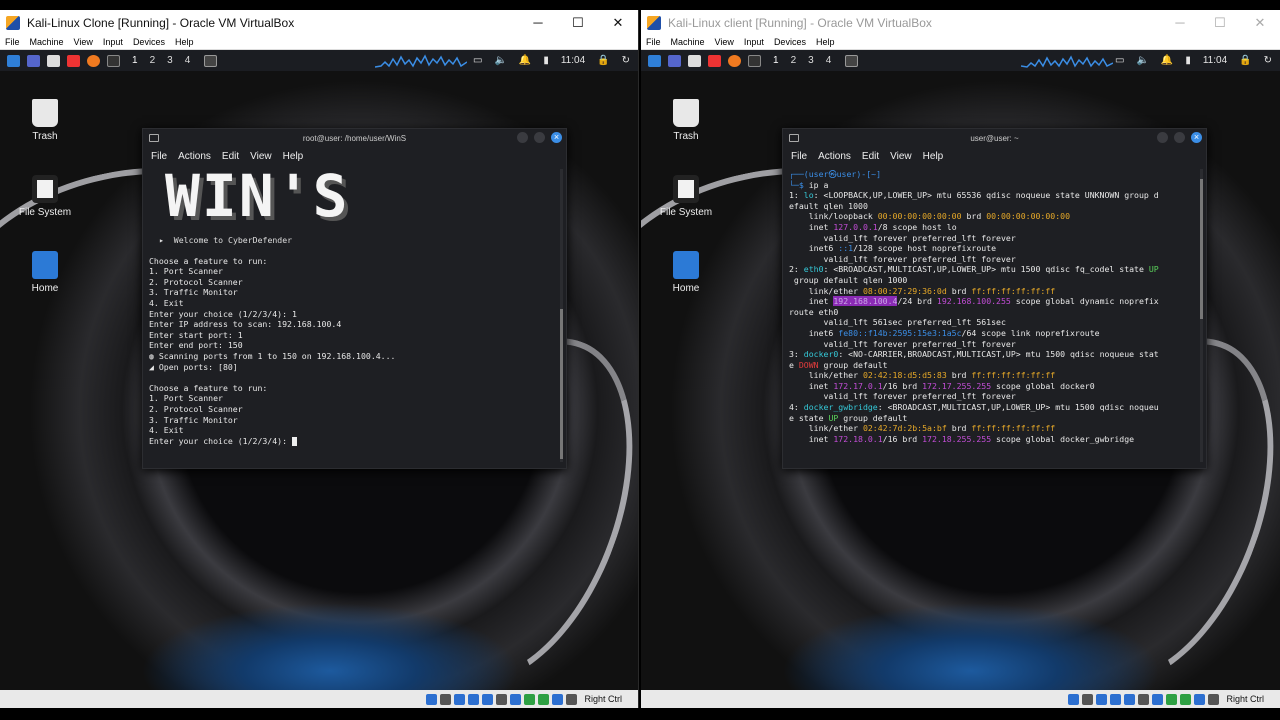  Describe the element at coordinates (688, 42) in the screenshot. I see `menu-machine: Machine` at that location.